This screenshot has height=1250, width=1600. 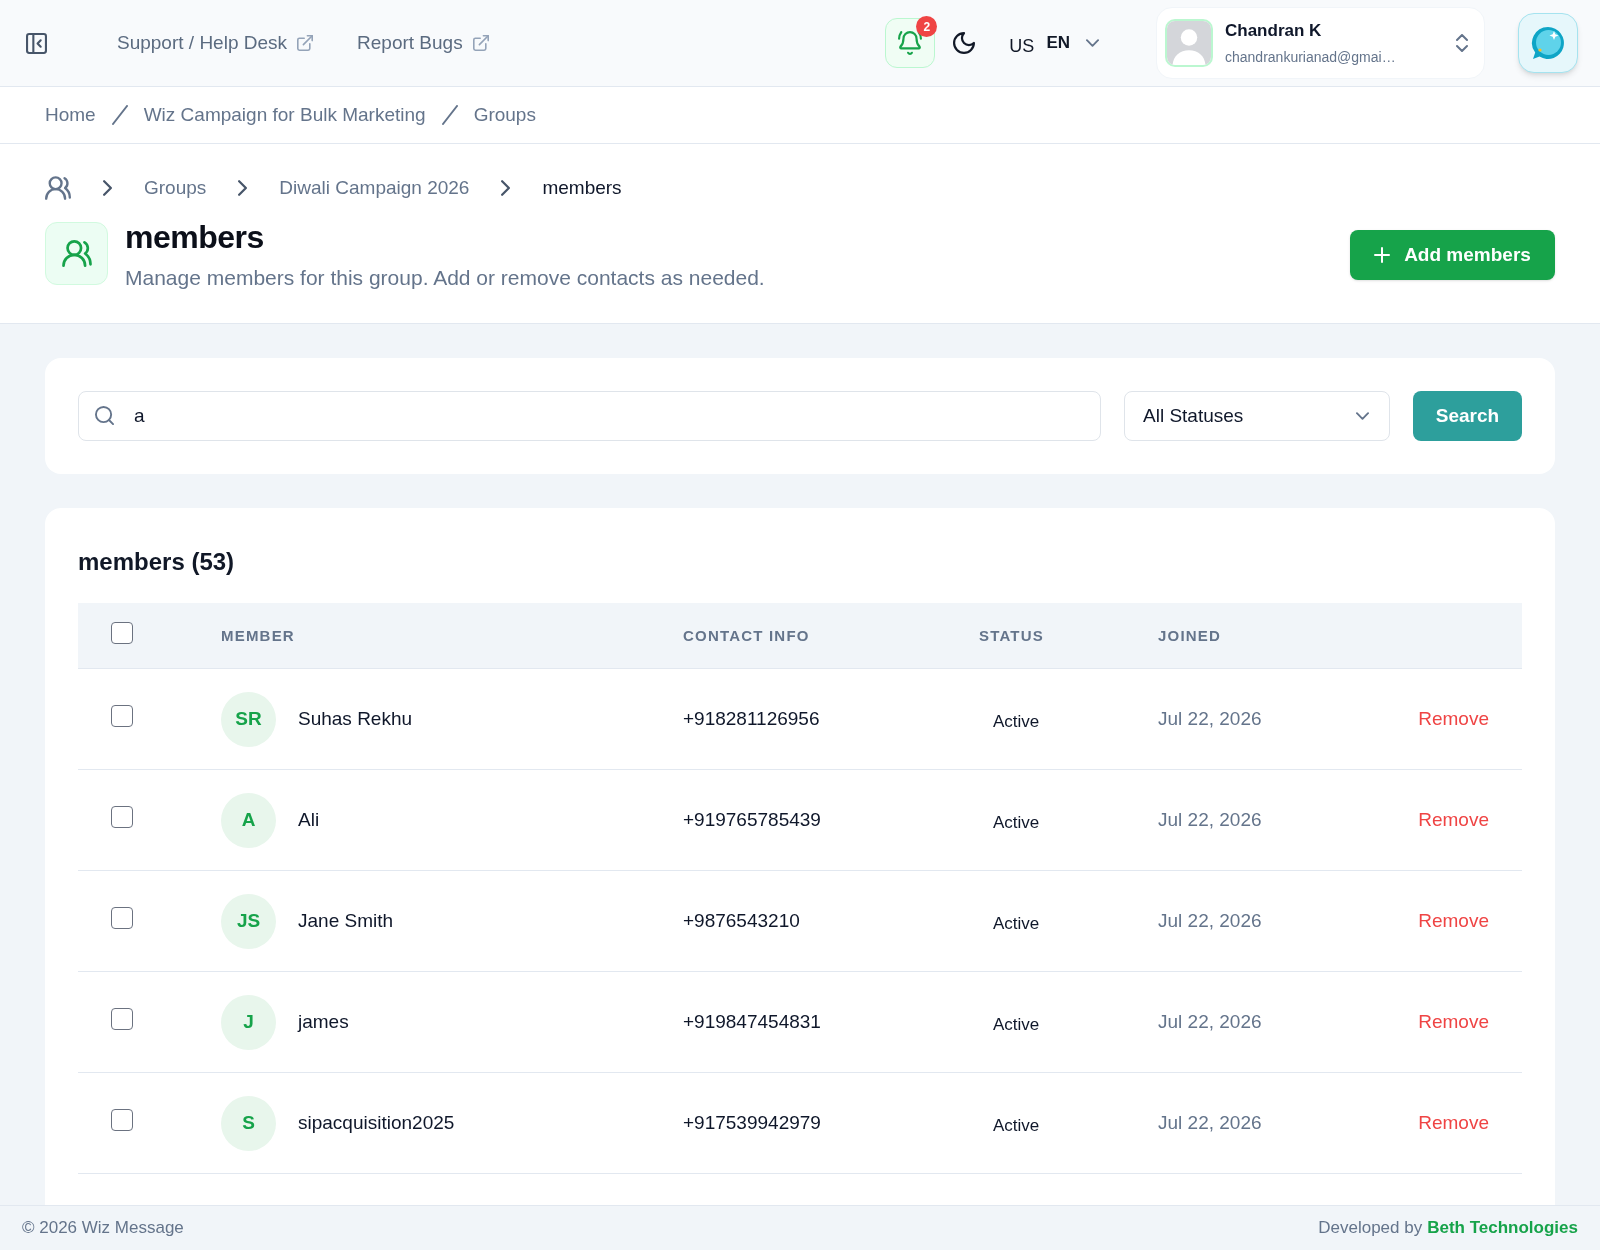 I want to click on page-title: members, so click(x=194, y=237).